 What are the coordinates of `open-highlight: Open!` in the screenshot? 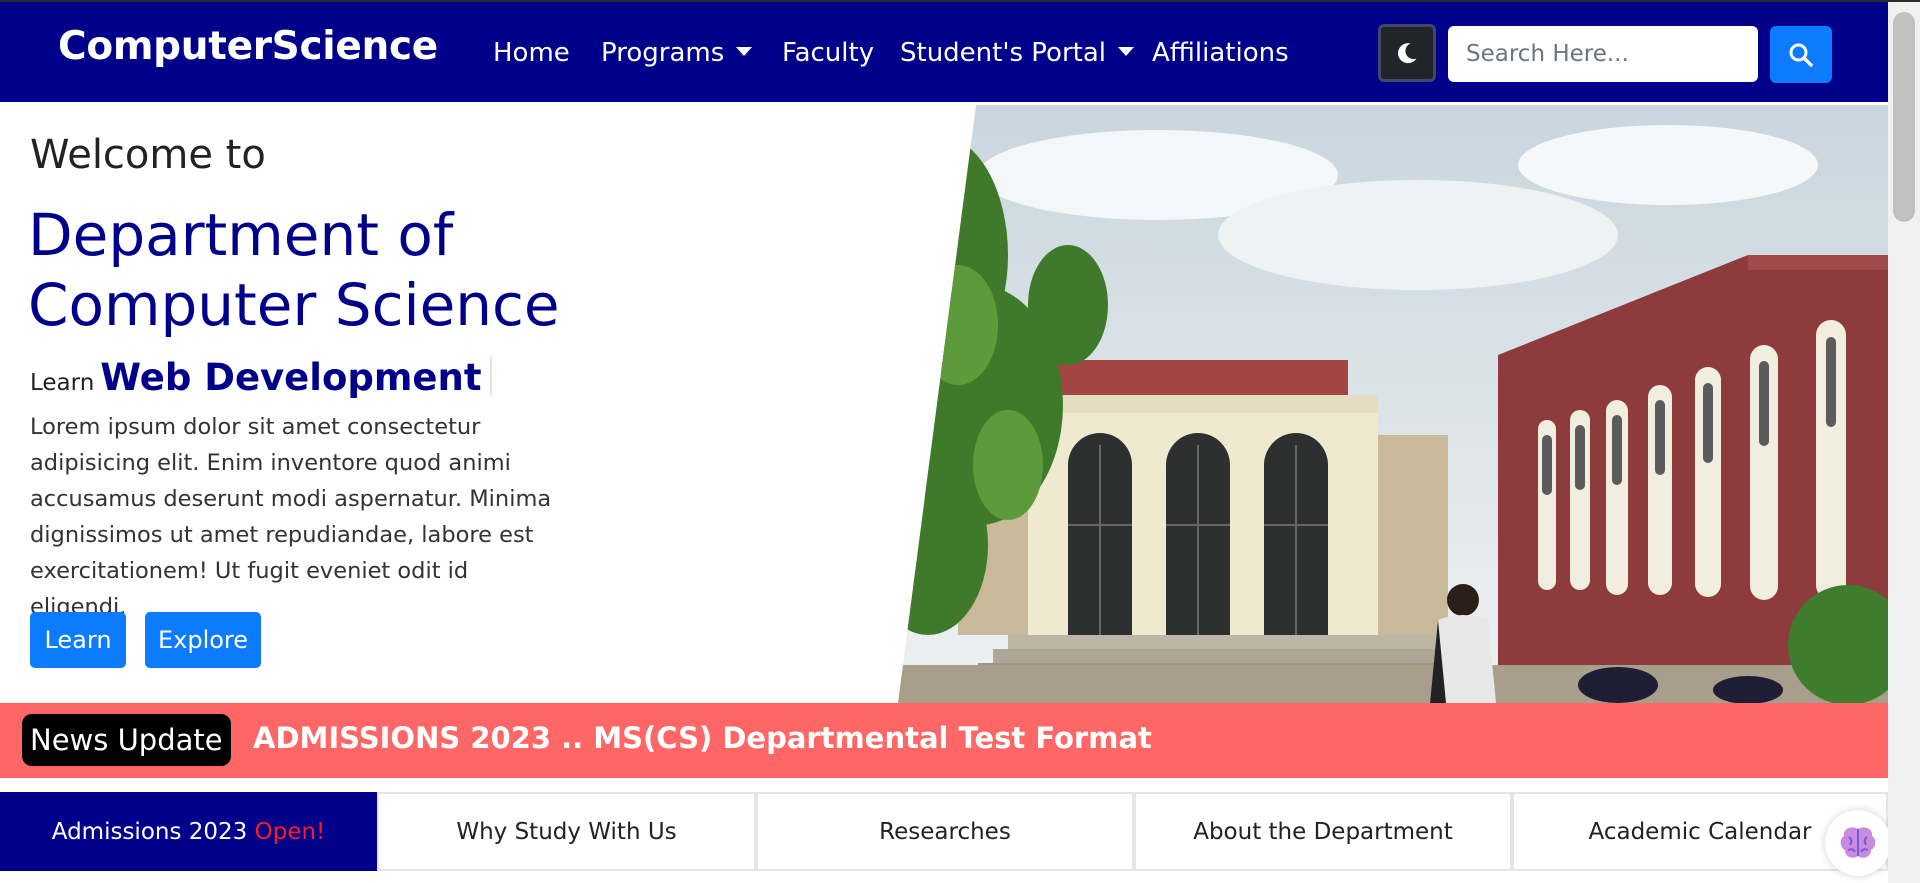 It's located at (290, 832).